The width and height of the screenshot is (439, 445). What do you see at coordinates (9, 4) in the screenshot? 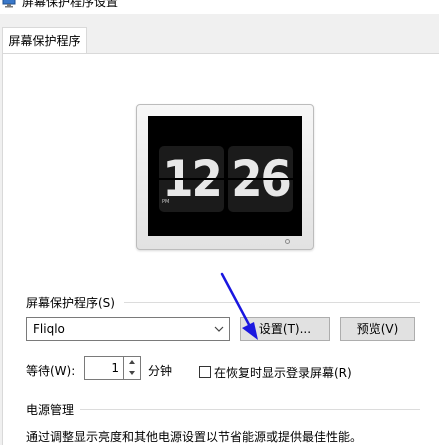
I see `monitor-icon` at bounding box center [9, 4].